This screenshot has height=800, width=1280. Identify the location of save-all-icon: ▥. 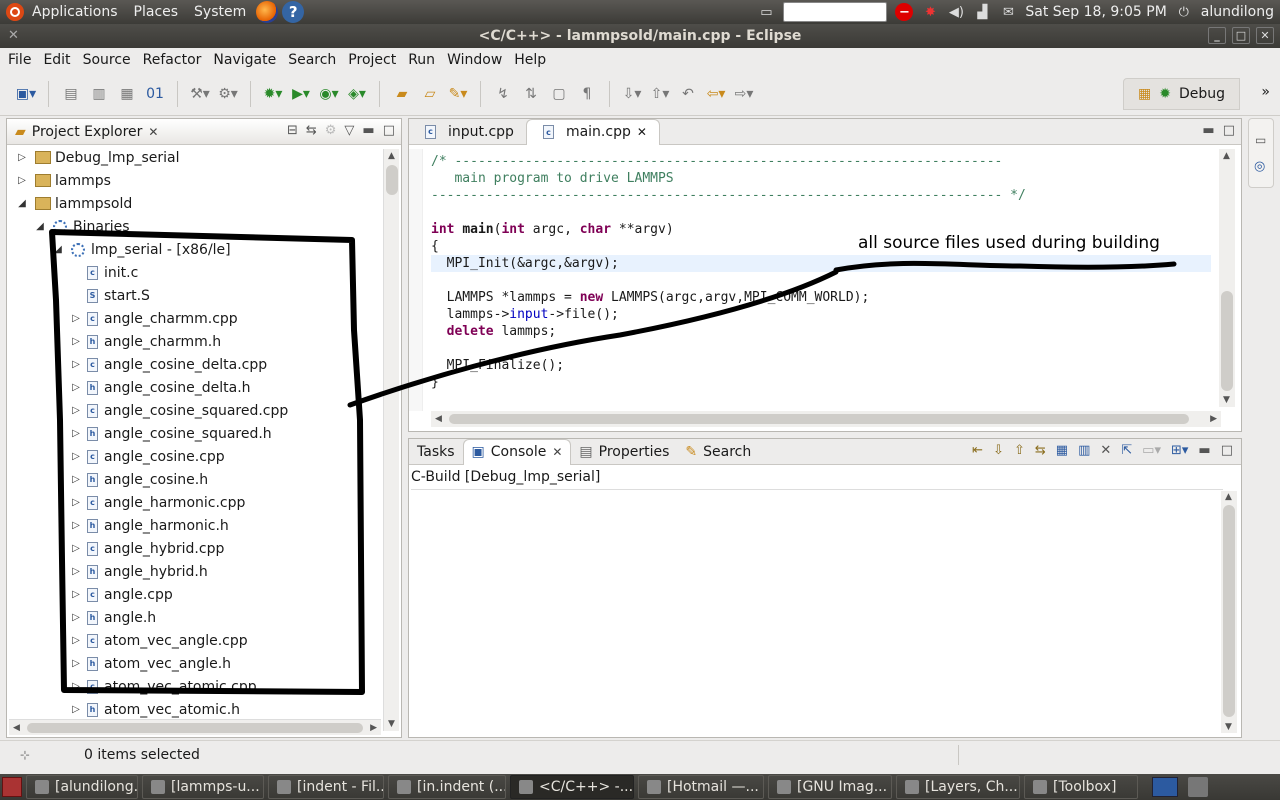
(99, 94).